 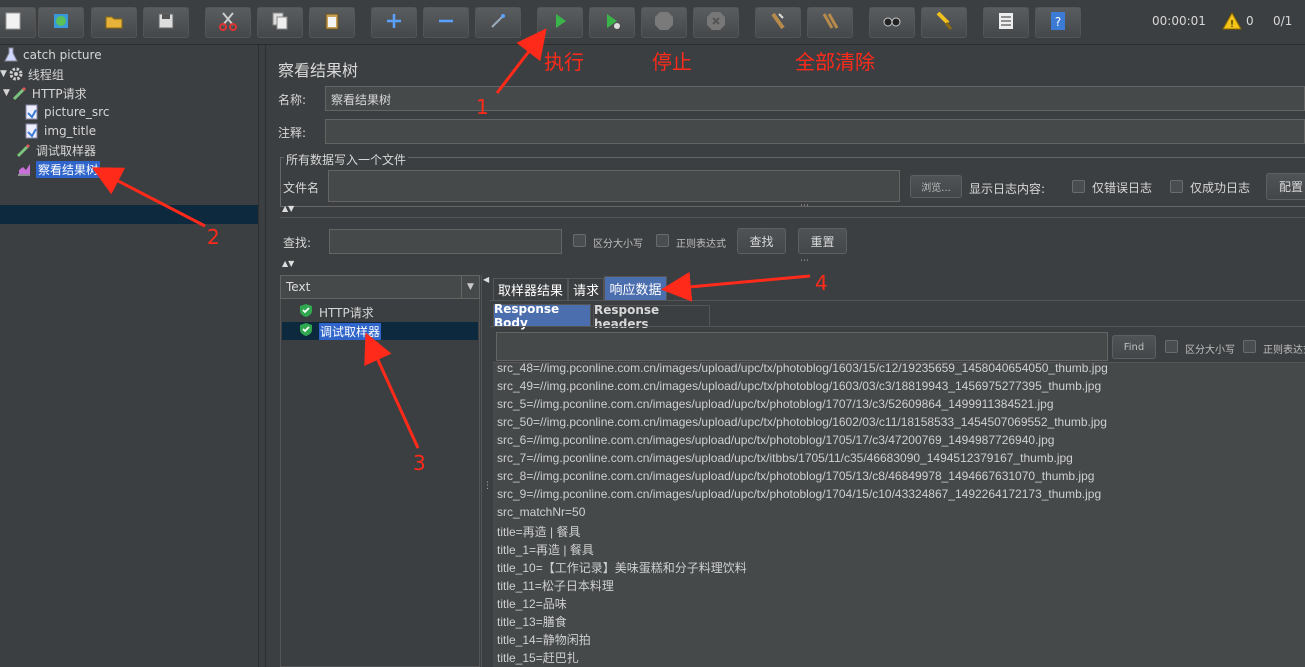 I want to click on tab-response-data: 响应数据, so click(x=635, y=288).